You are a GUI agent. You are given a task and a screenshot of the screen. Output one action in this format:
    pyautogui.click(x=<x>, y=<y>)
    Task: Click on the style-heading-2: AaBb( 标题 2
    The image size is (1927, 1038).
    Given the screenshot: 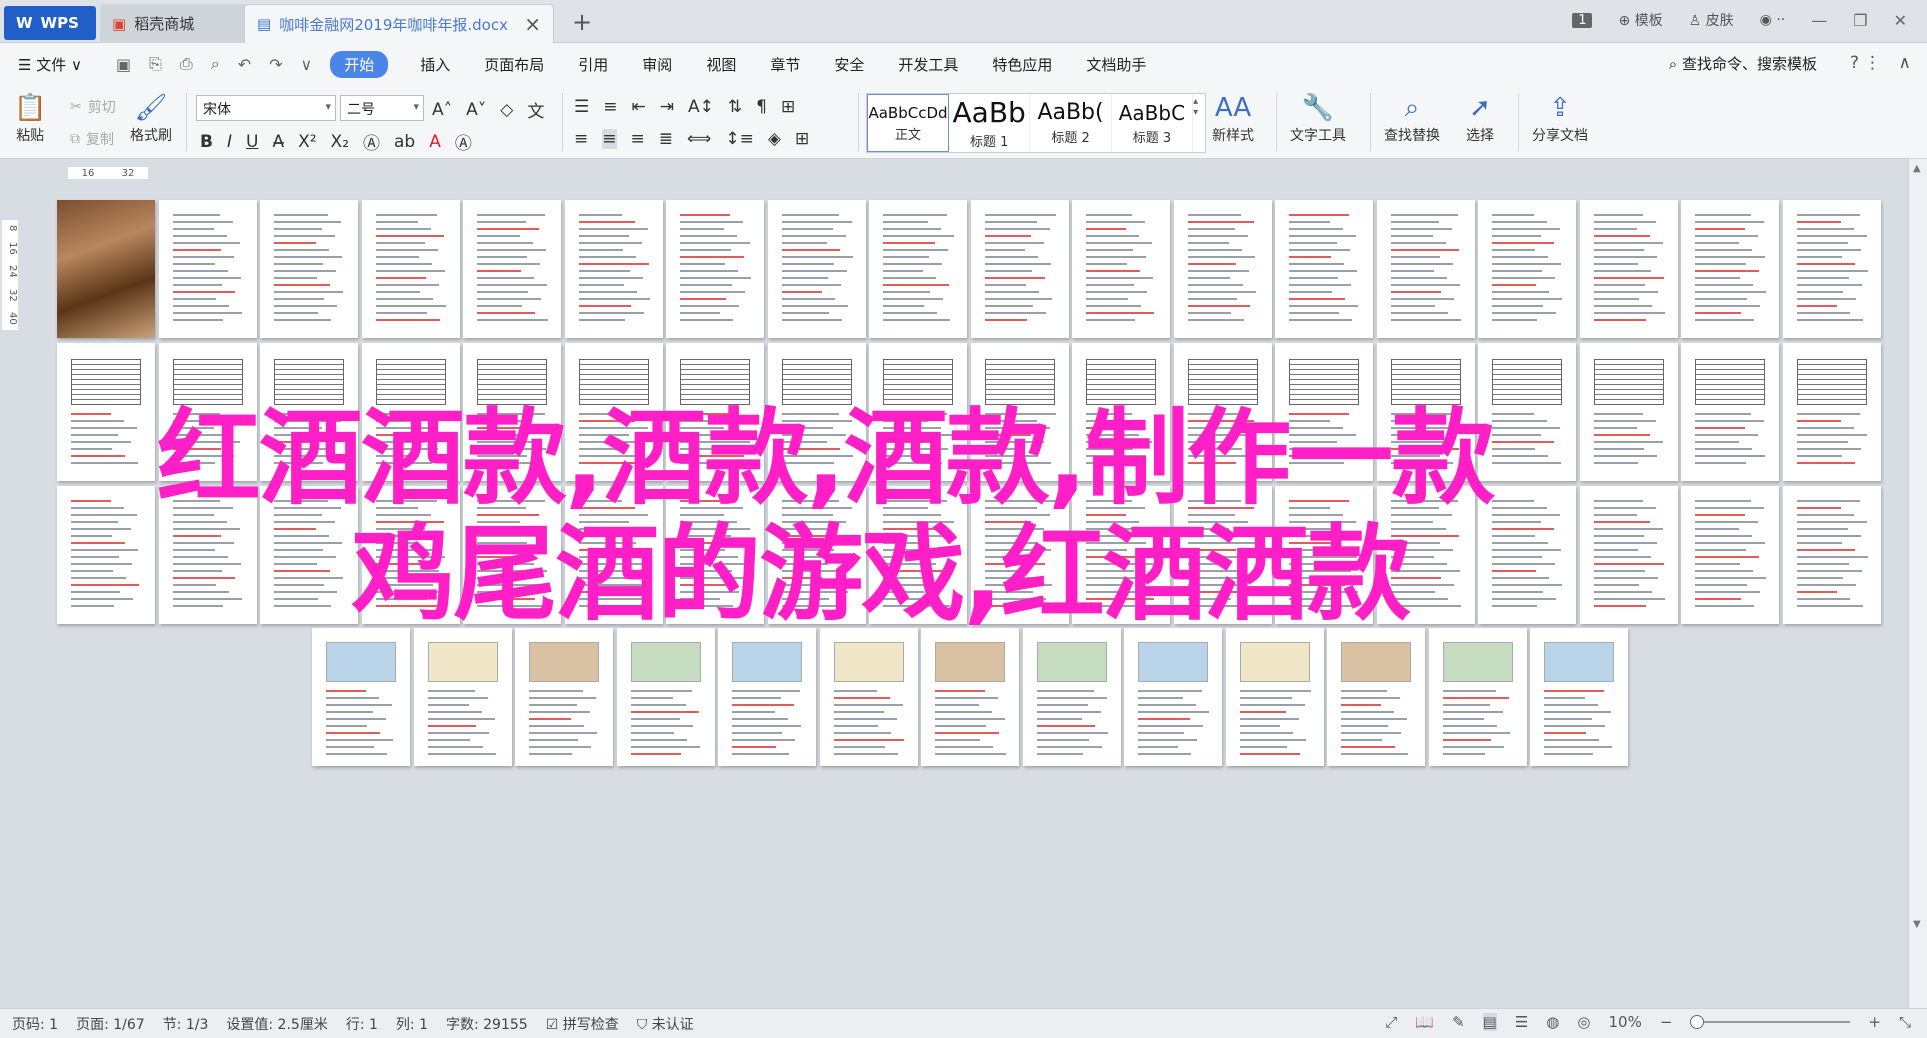 What is the action you would take?
    pyautogui.click(x=1071, y=123)
    